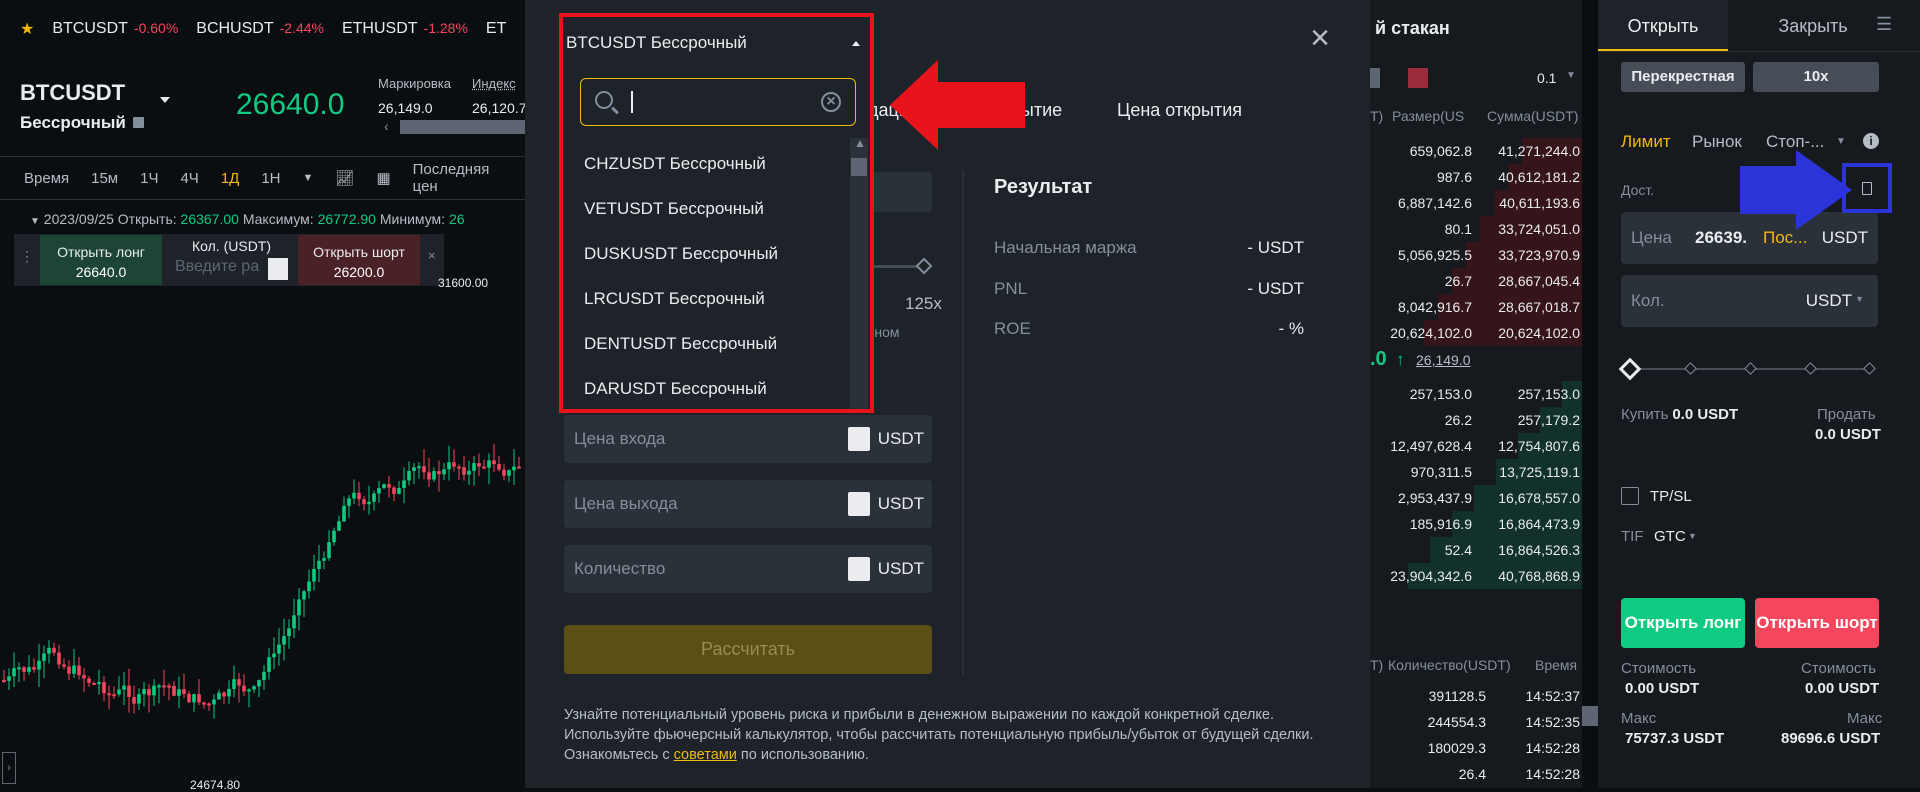  What do you see at coordinates (225, 267) in the screenshot?
I see `quick-qty-input: Введите ра` at bounding box center [225, 267].